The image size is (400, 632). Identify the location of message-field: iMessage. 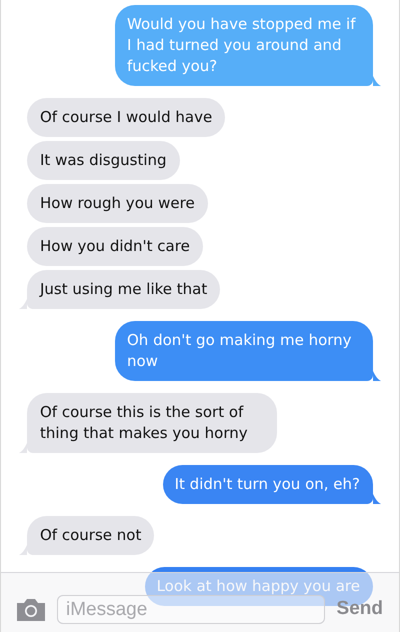
(191, 609).